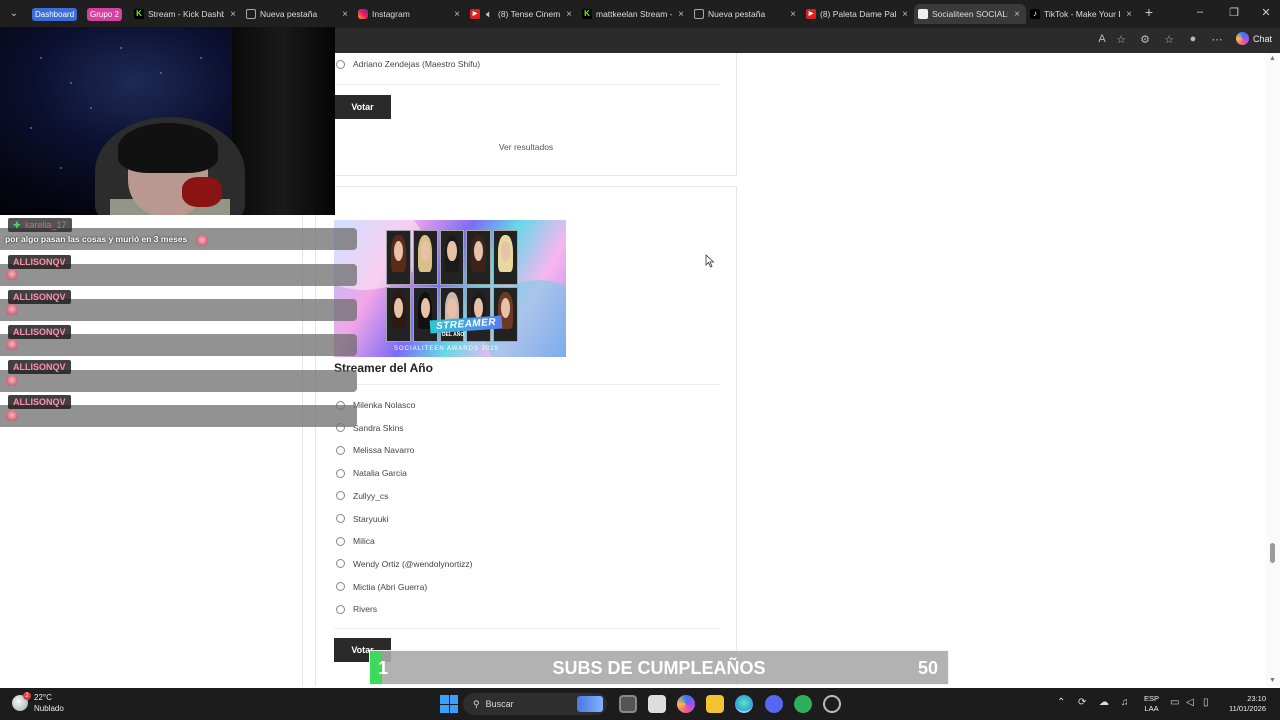 The image size is (1280, 720). Describe the element at coordinates (1273, 369) in the screenshot. I see `page-scrollbar: ▲ ▼` at that location.